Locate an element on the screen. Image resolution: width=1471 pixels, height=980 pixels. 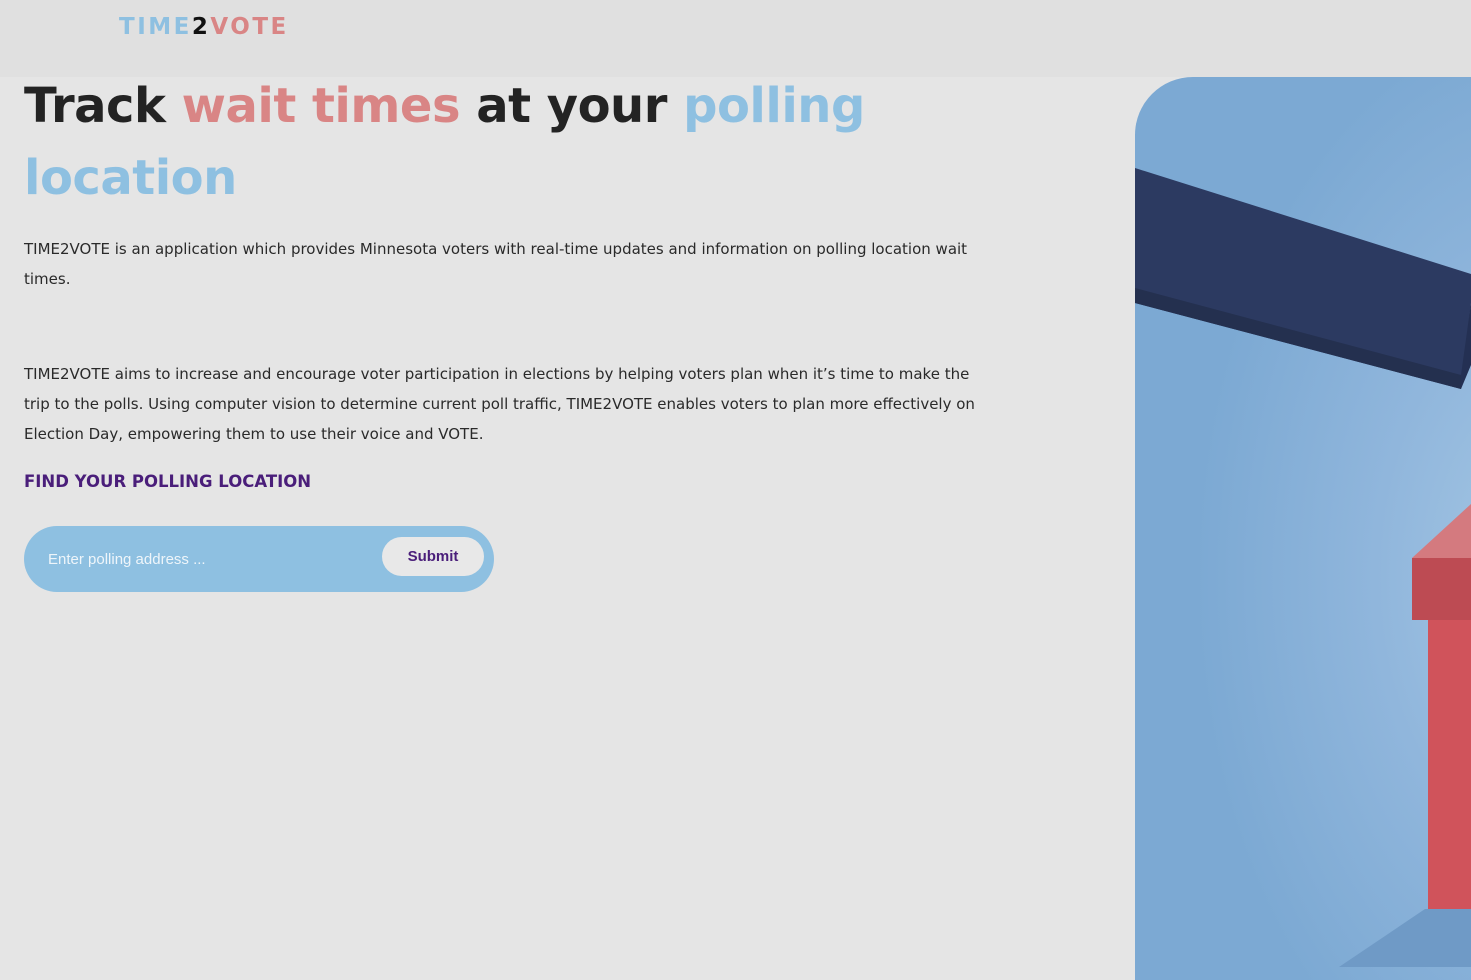
polling-search-form: Submit is located at coordinates (259, 559).